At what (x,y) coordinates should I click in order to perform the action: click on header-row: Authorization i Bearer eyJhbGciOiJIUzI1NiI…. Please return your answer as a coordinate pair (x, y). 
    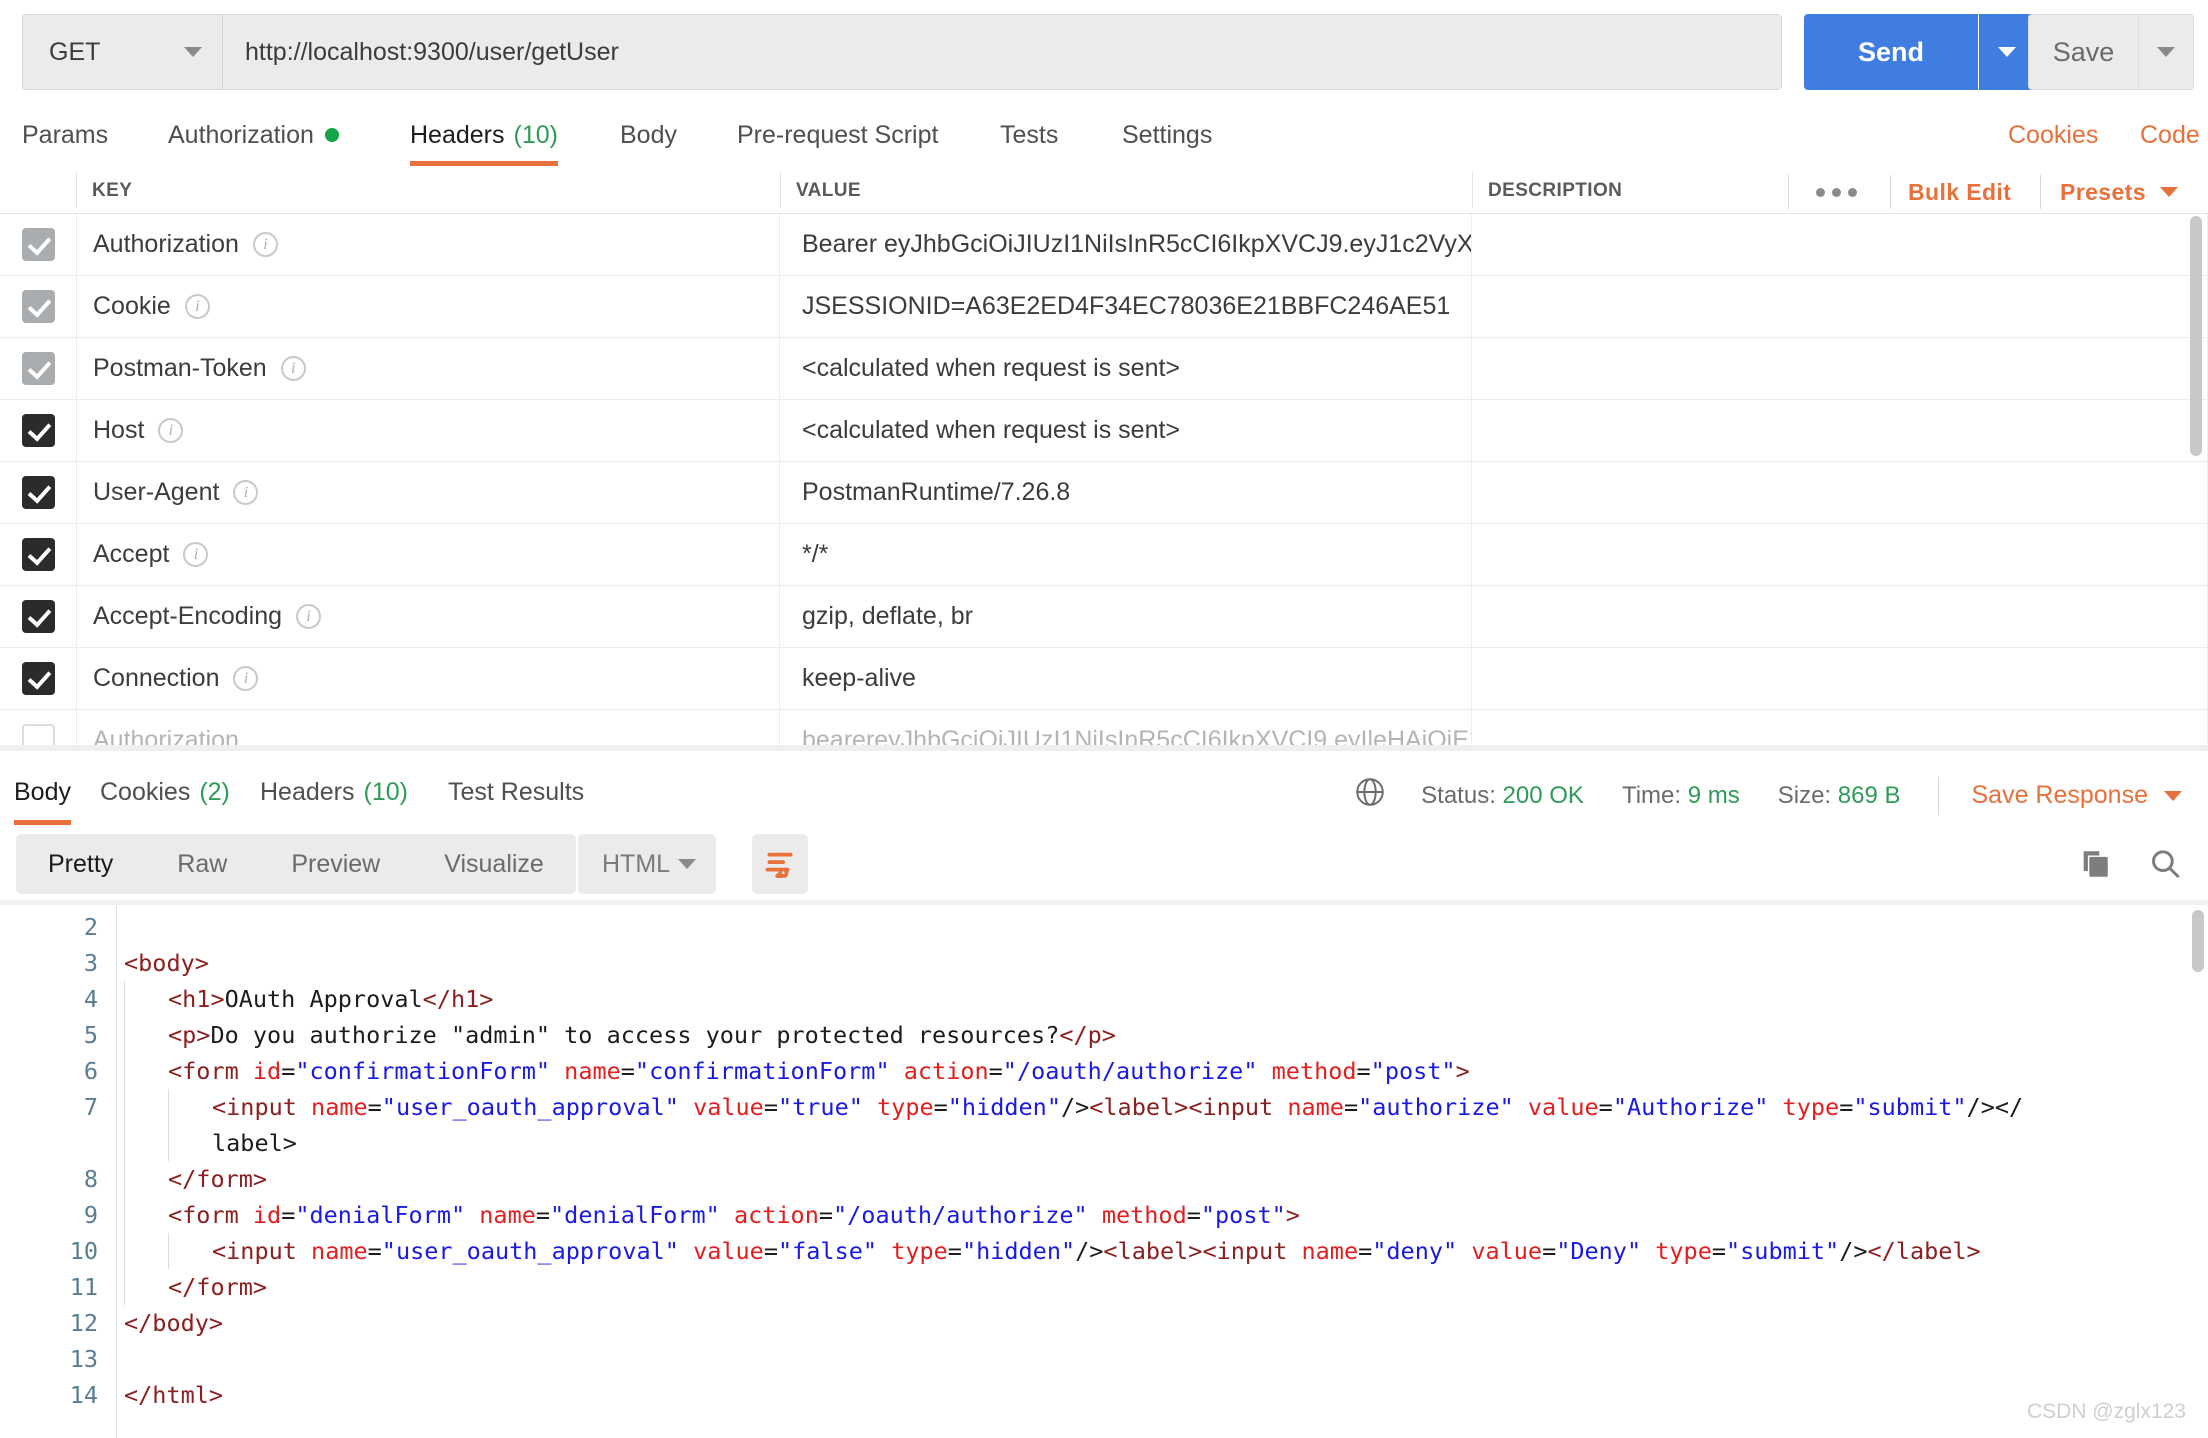
    Looking at the image, I should click on (1104, 245).